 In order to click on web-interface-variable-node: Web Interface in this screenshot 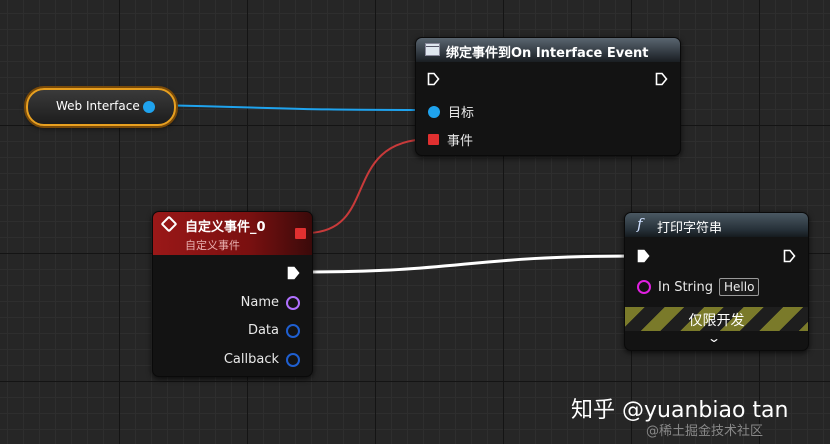, I will do `click(101, 107)`.